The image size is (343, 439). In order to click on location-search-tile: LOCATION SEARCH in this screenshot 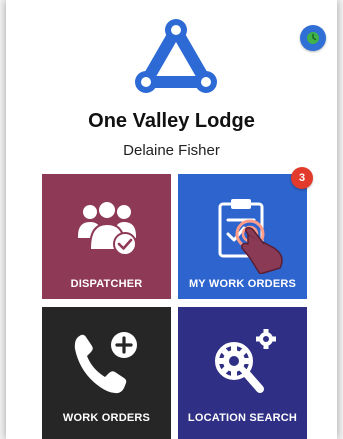, I will do `click(242, 373)`.